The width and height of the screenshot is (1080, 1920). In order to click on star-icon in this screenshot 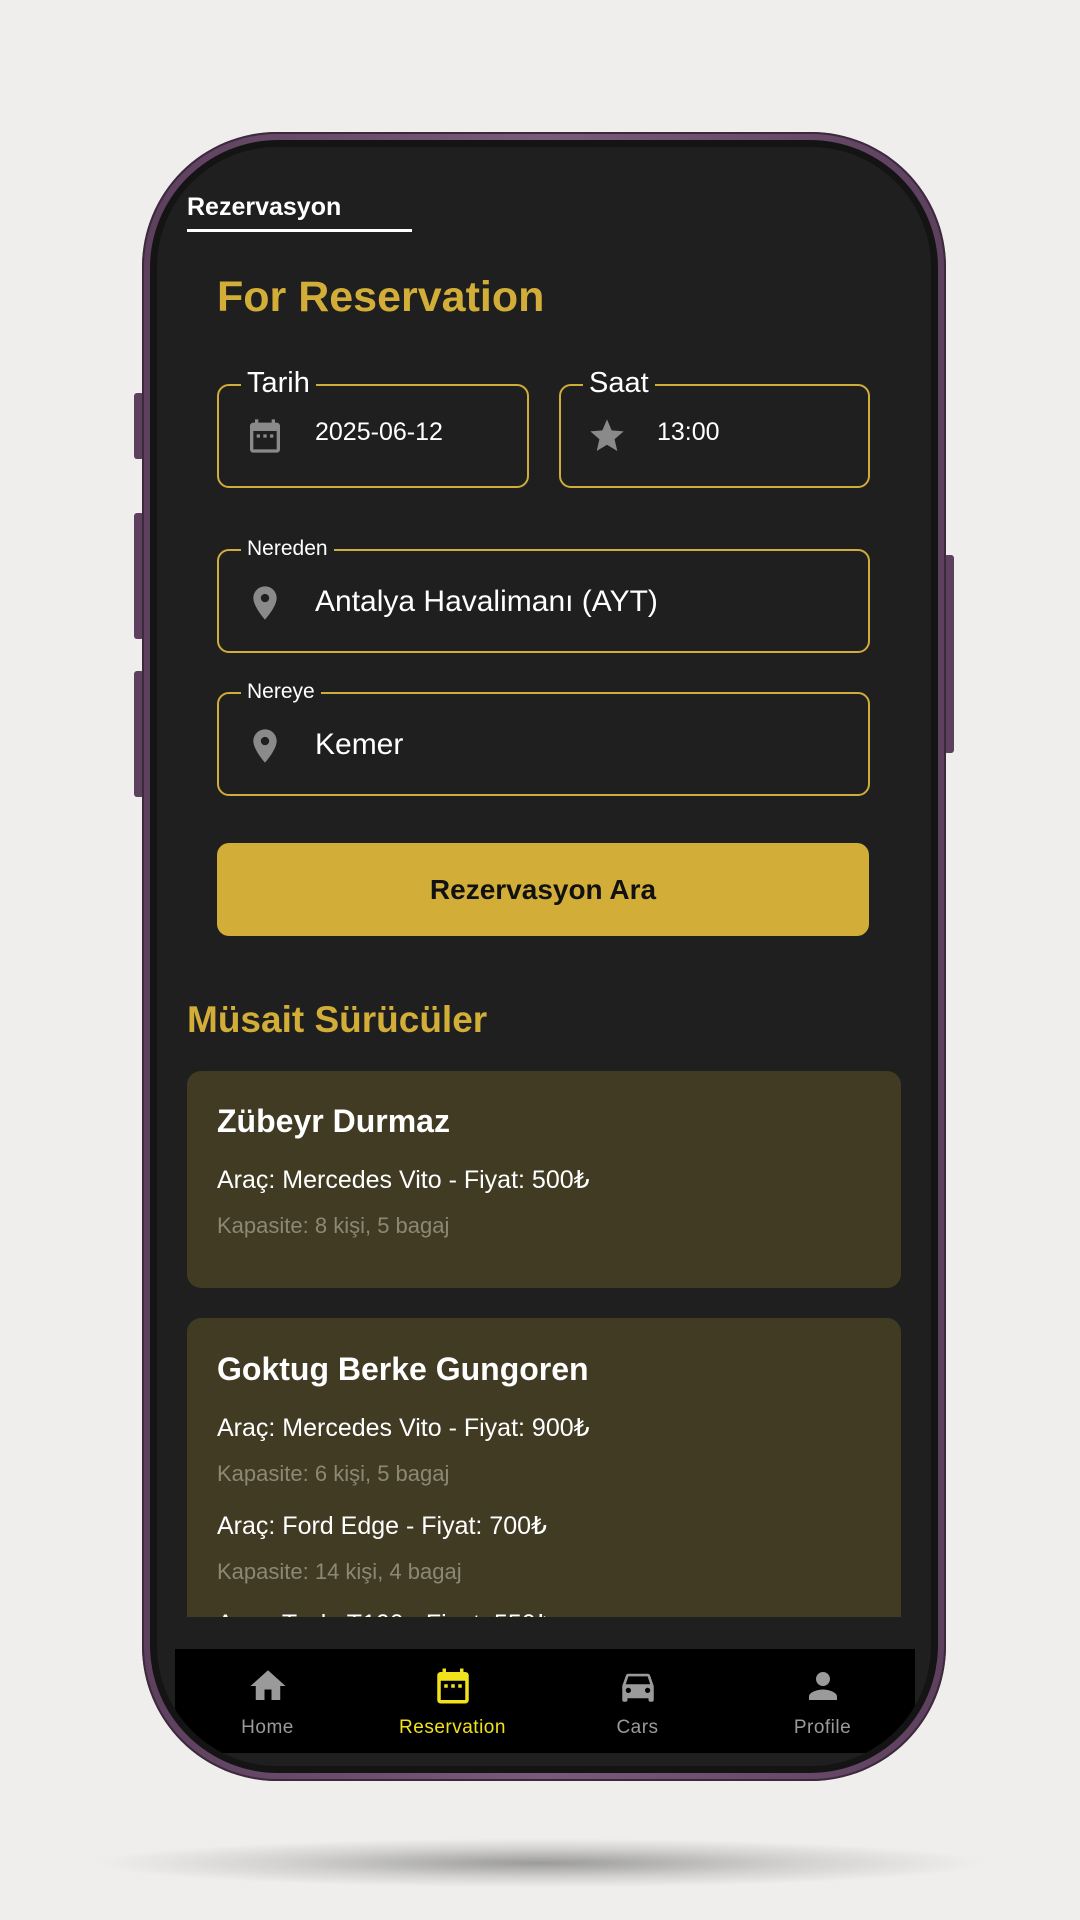, I will do `click(607, 435)`.